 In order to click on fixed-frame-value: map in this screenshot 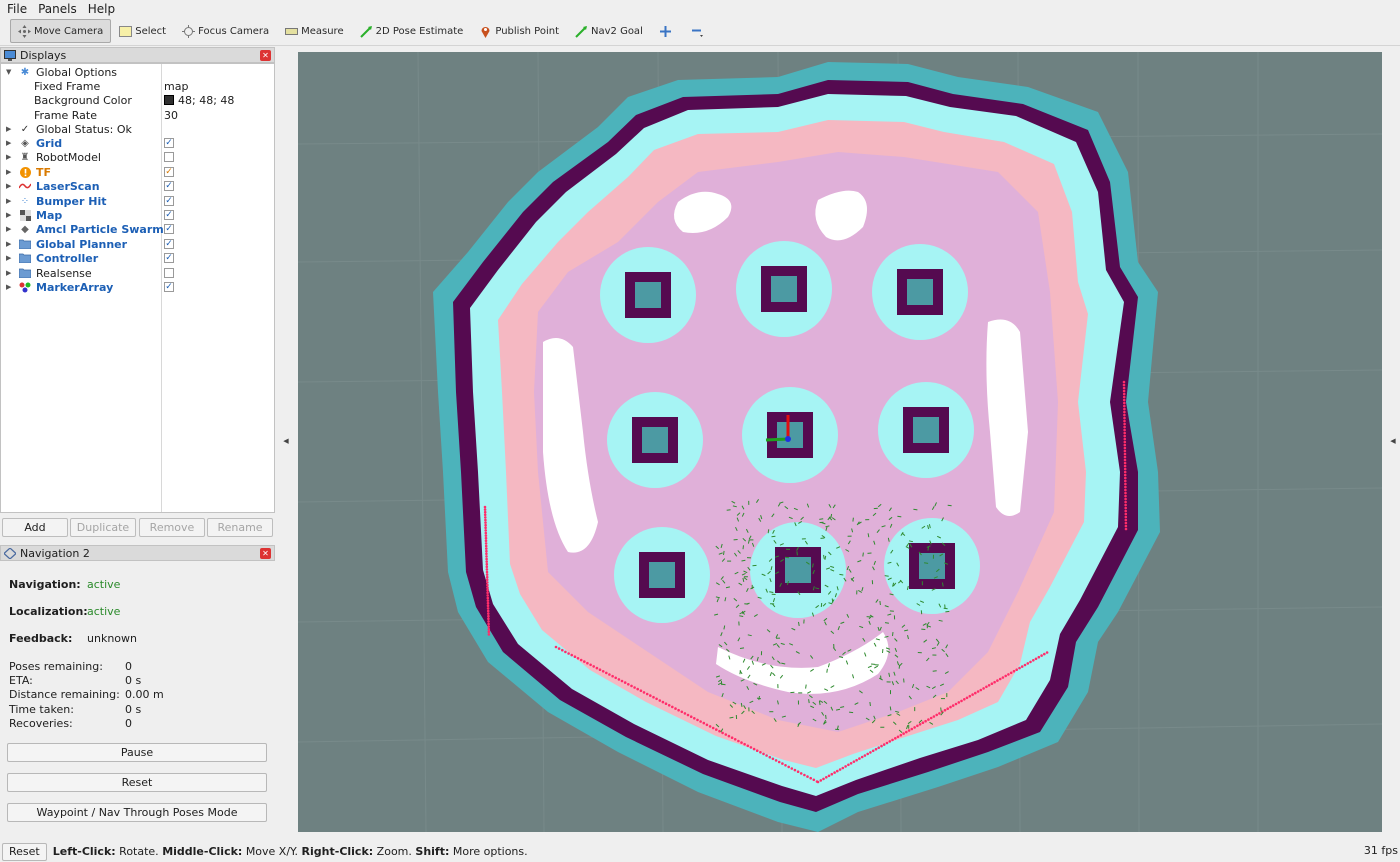, I will do `click(176, 86)`.